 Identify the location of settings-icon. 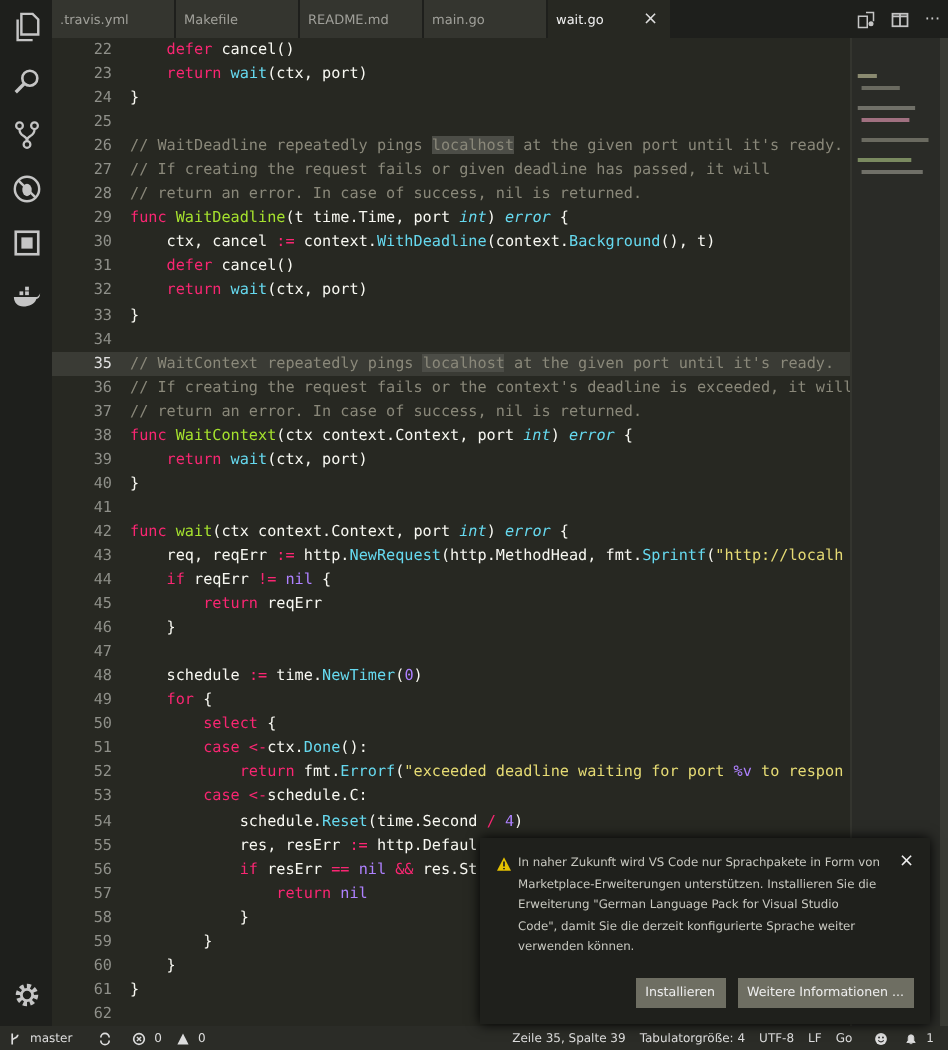
(26, 995).